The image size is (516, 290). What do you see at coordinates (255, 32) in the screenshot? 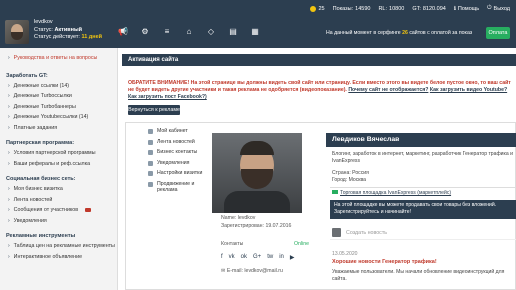
I see `newspaper-icon: ▦` at bounding box center [255, 32].